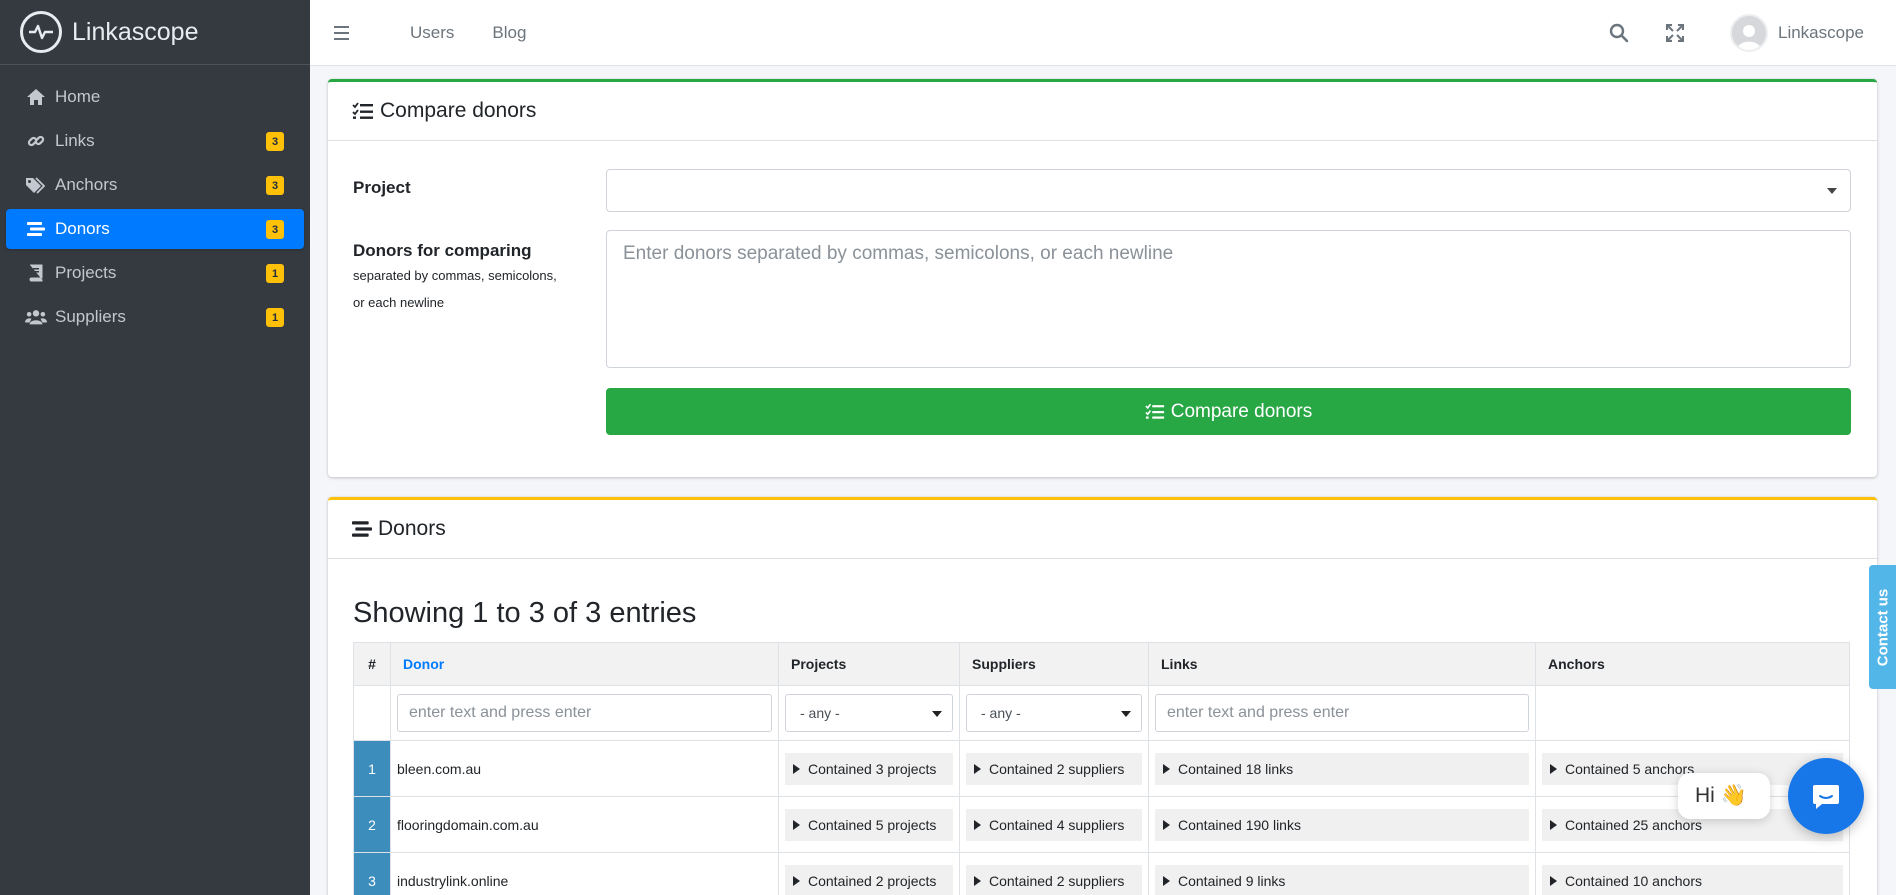 This screenshot has height=895, width=1896. What do you see at coordinates (1692, 879) in the screenshot?
I see `anchors-details-toggle: Contained 10 anchors` at bounding box center [1692, 879].